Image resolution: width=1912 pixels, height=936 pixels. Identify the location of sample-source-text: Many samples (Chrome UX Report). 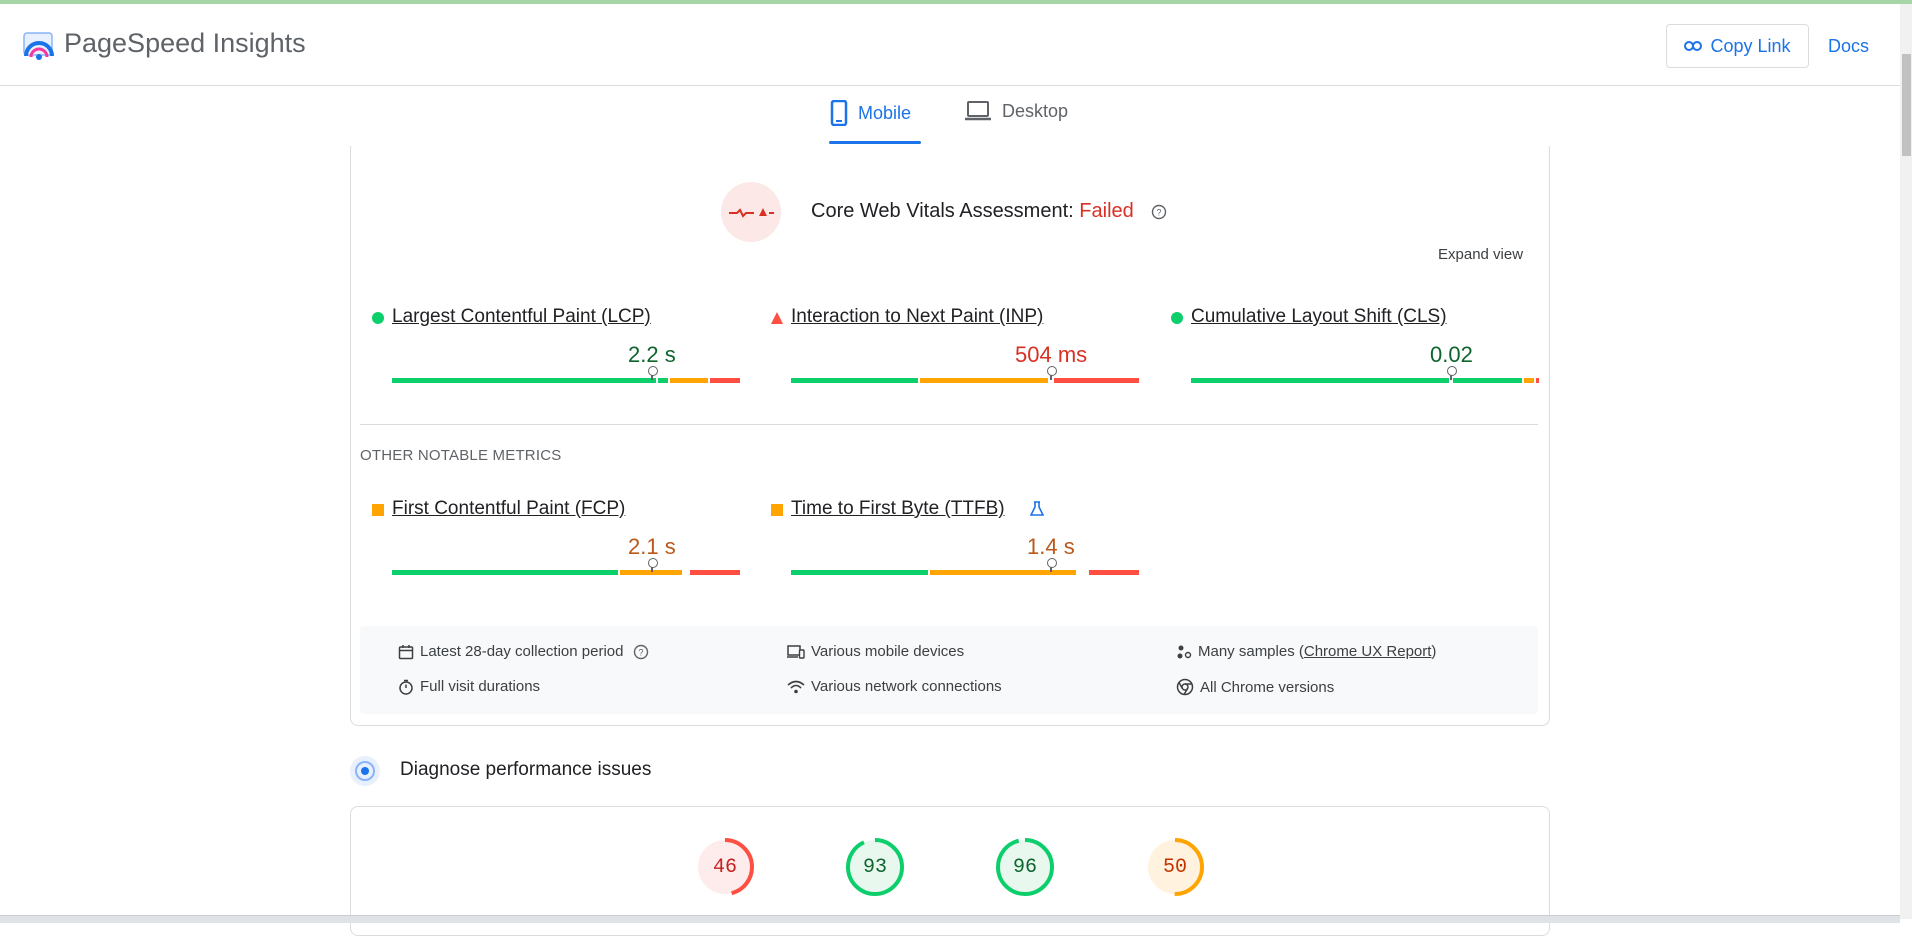
(1317, 651).